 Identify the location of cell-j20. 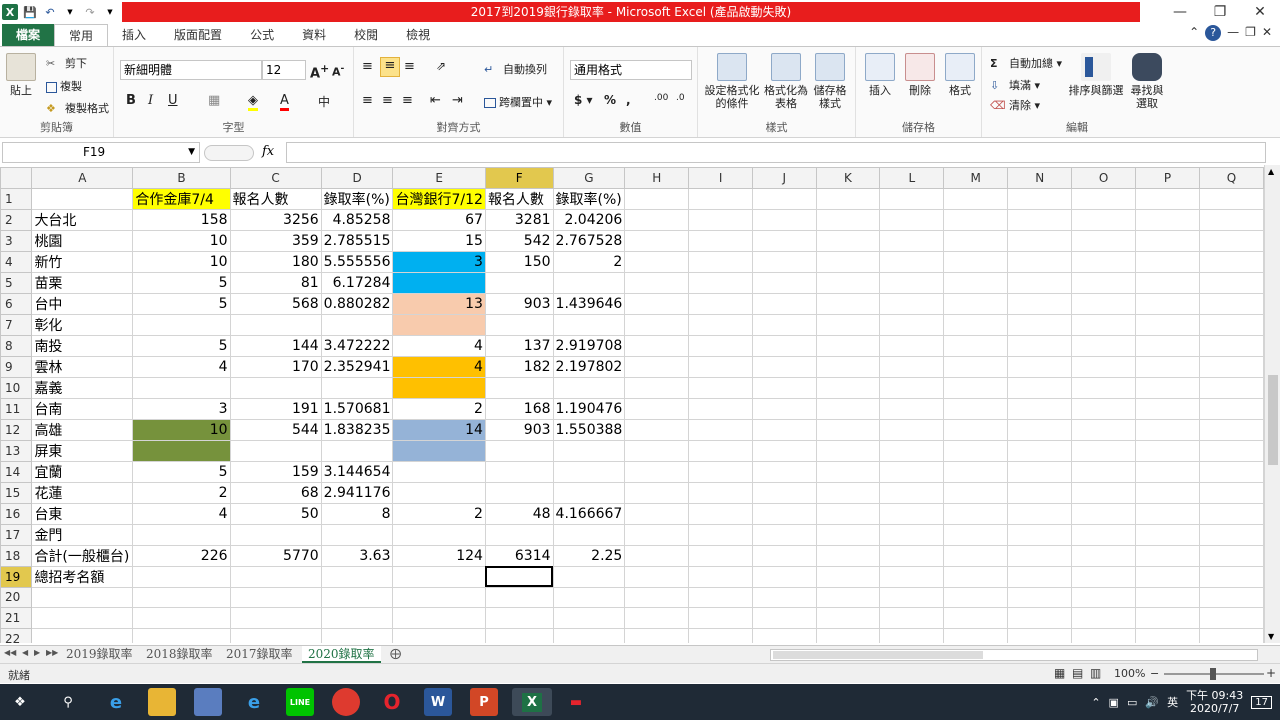
(784, 597).